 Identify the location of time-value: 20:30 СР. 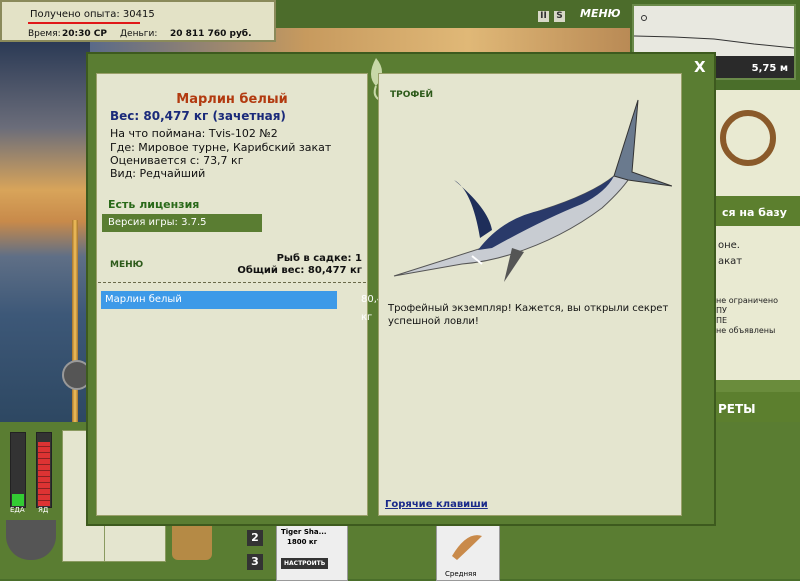
(84, 34).